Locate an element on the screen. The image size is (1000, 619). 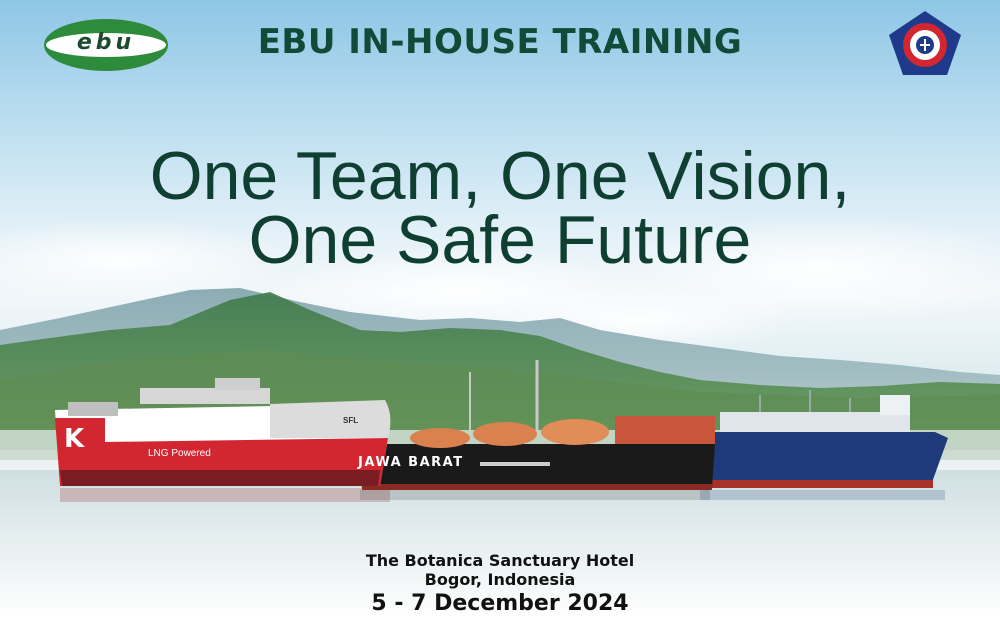
car-carrier-bow-letter: K is located at coordinates (74, 439).